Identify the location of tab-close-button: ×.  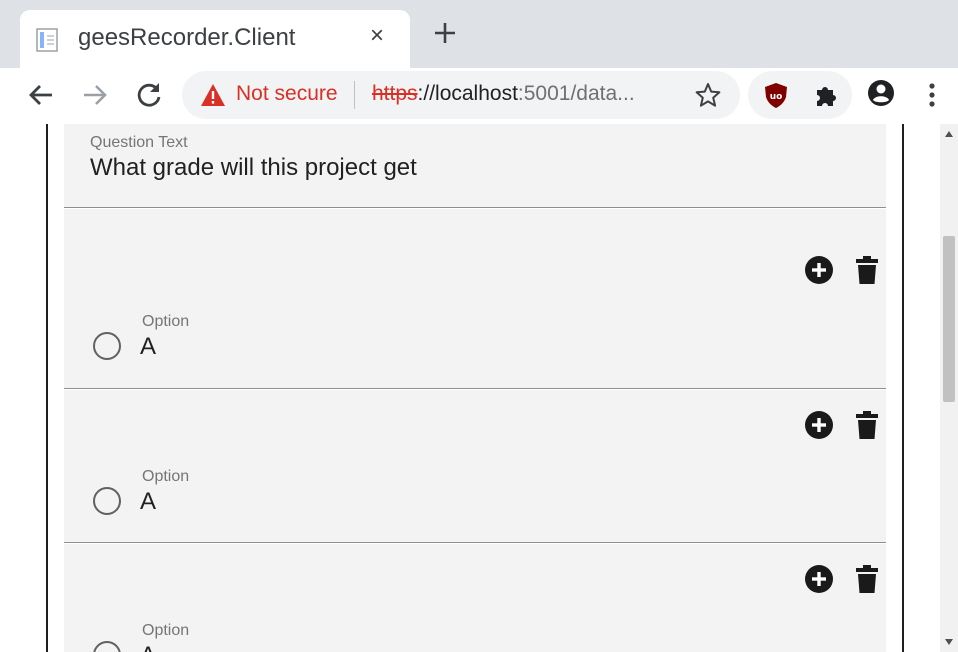
(377, 36).